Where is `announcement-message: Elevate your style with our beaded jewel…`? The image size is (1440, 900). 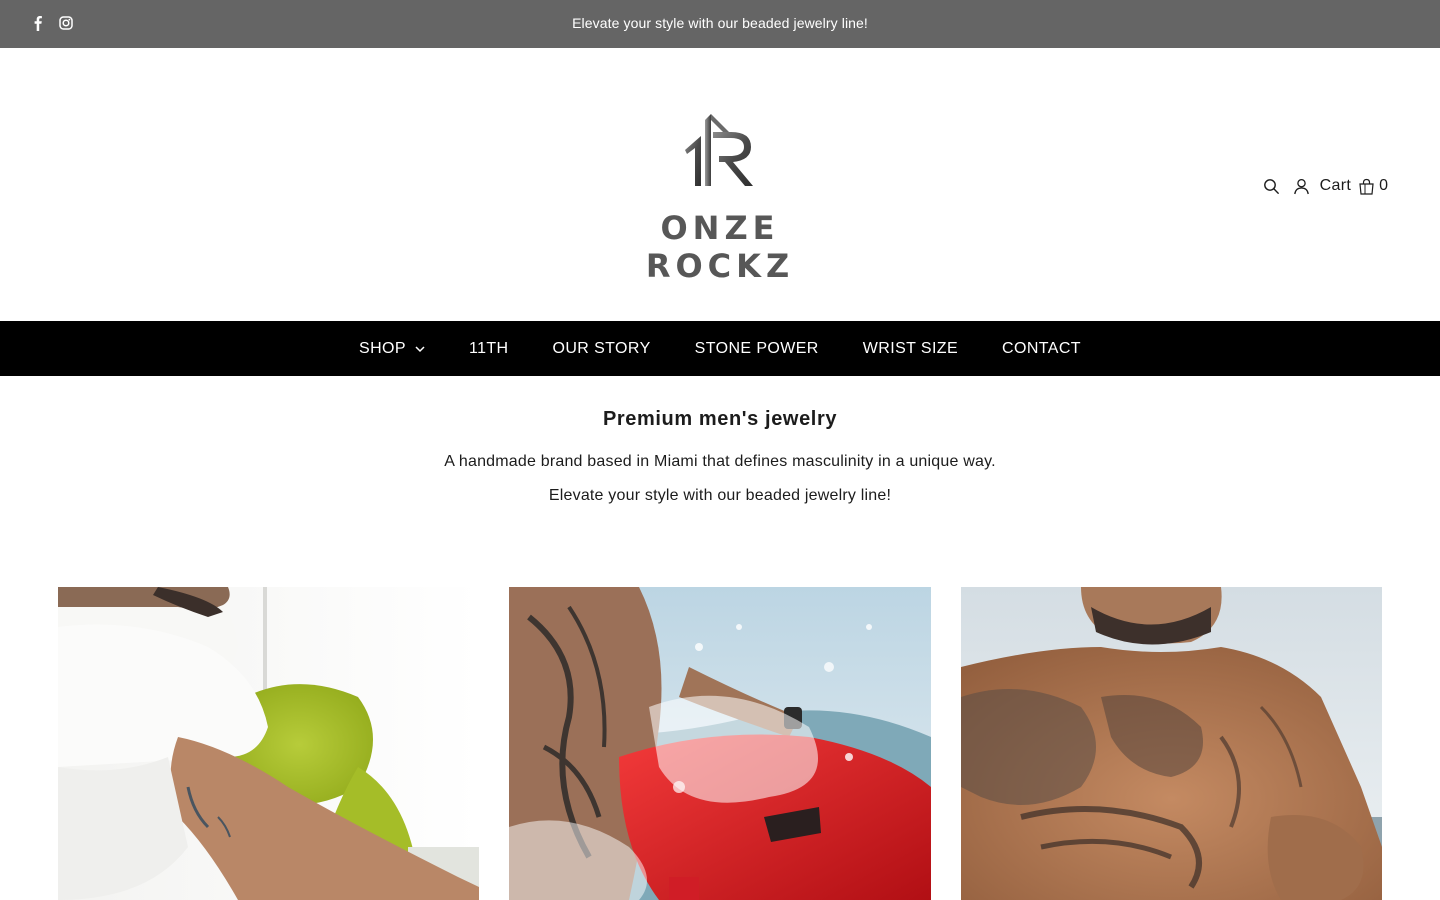 announcement-message: Elevate your style with our beaded jewel… is located at coordinates (720, 23).